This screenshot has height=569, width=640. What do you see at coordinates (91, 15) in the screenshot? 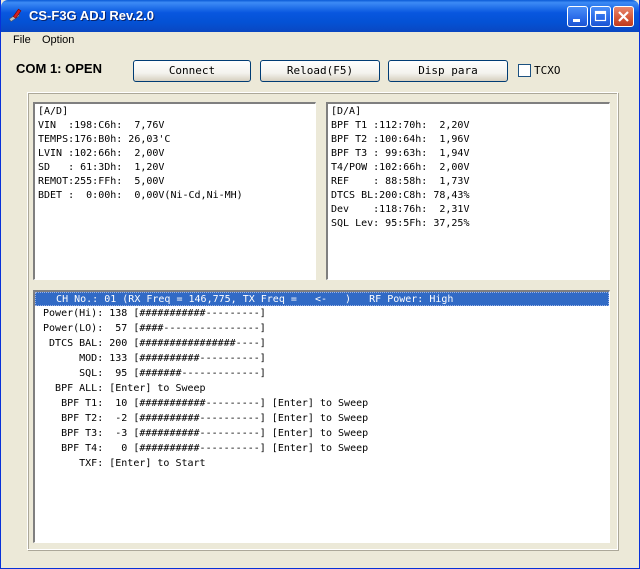
I see `window-title: CS-F3G ADJ Rev.2.0` at bounding box center [91, 15].